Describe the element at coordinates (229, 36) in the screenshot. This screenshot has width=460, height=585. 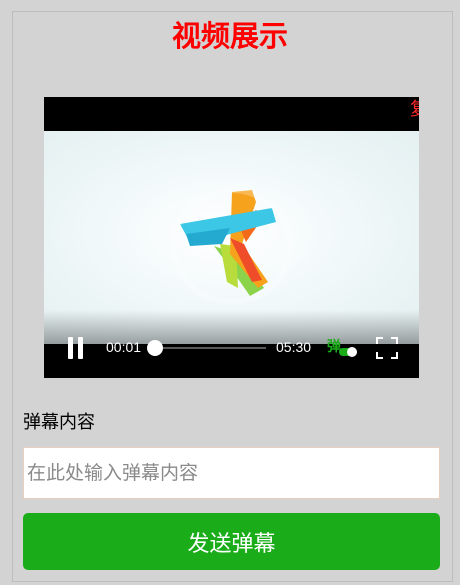
I see `page-title: 视频展示` at that location.